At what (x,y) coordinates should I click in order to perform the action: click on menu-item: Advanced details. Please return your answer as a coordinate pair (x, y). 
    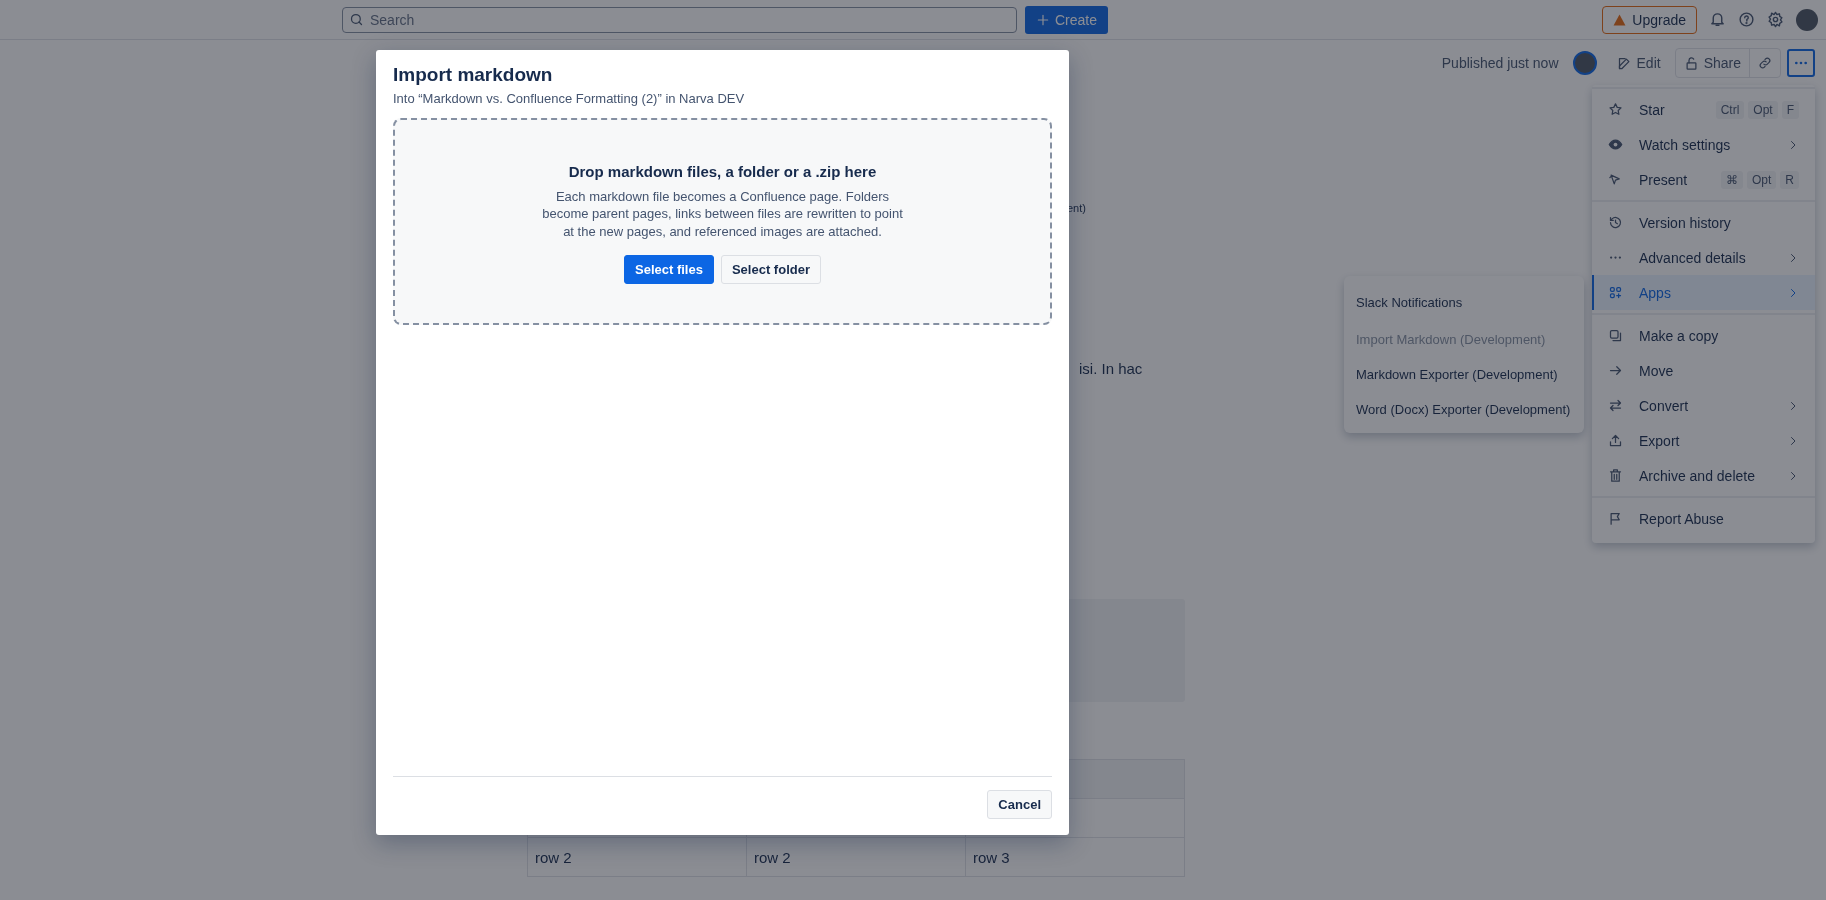
    Looking at the image, I should click on (1703, 257).